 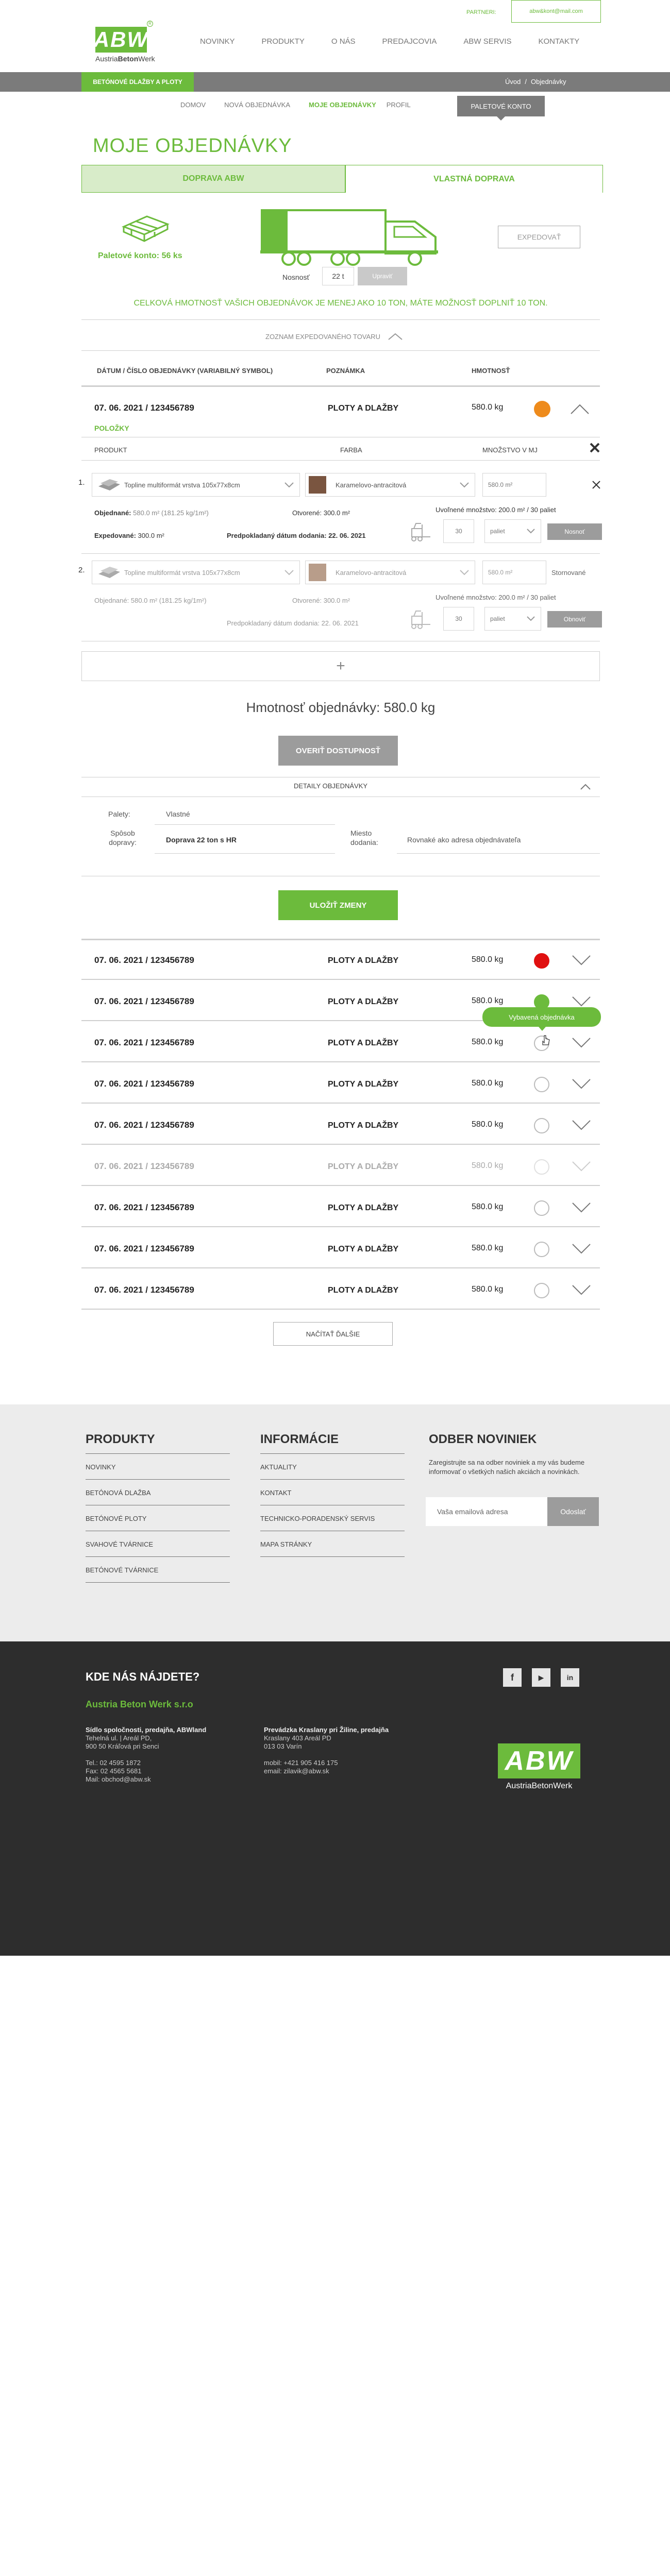 I want to click on footer-link: TECHNICKO-PORADENSKÝ SERVIS, so click(x=332, y=1518).